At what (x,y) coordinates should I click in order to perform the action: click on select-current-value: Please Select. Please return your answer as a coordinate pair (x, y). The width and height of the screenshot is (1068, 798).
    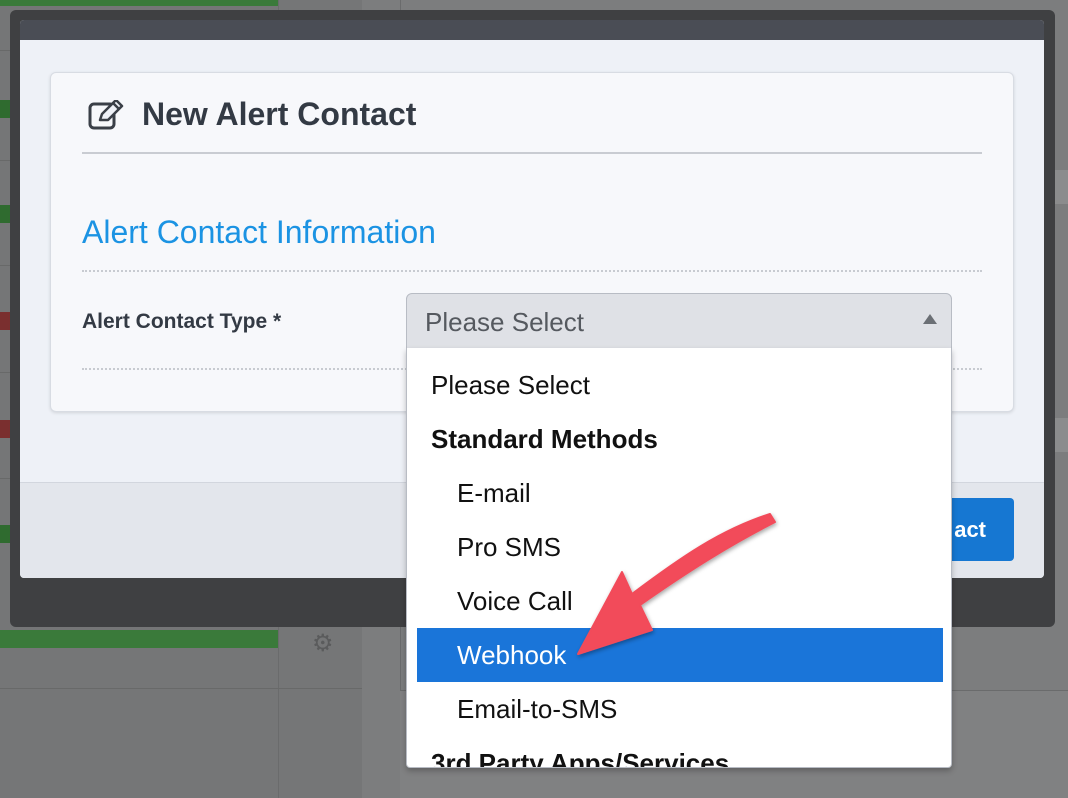
    Looking at the image, I should click on (504, 322).